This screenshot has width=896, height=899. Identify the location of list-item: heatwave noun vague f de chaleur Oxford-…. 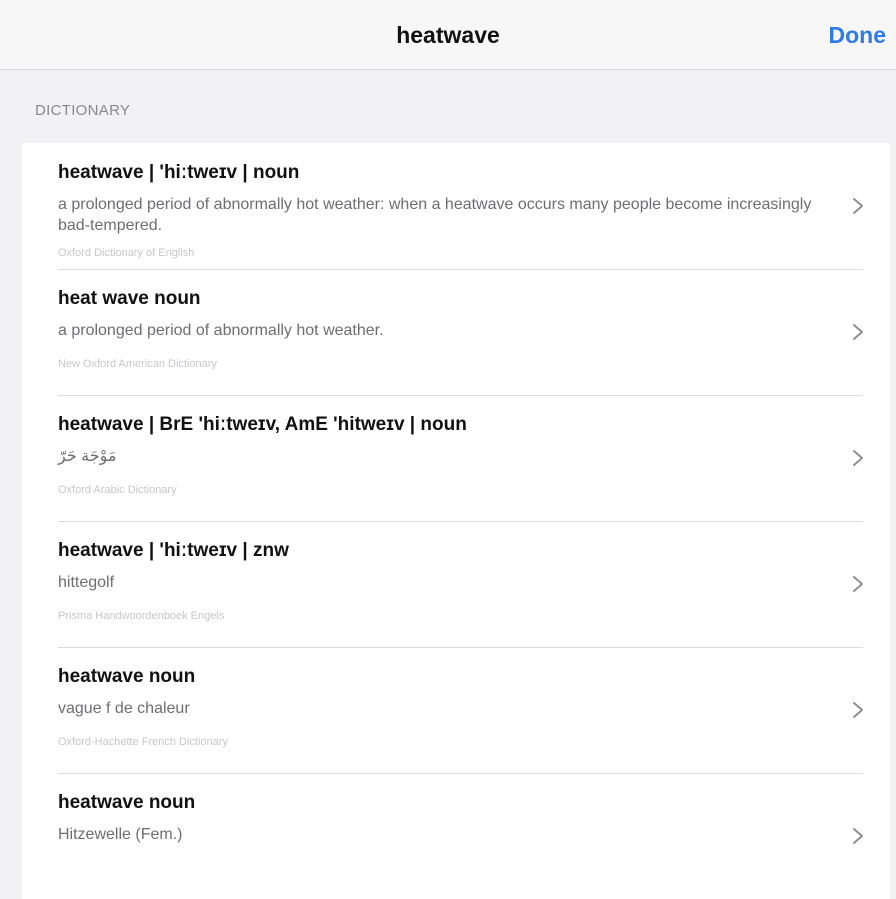
(456, 710).